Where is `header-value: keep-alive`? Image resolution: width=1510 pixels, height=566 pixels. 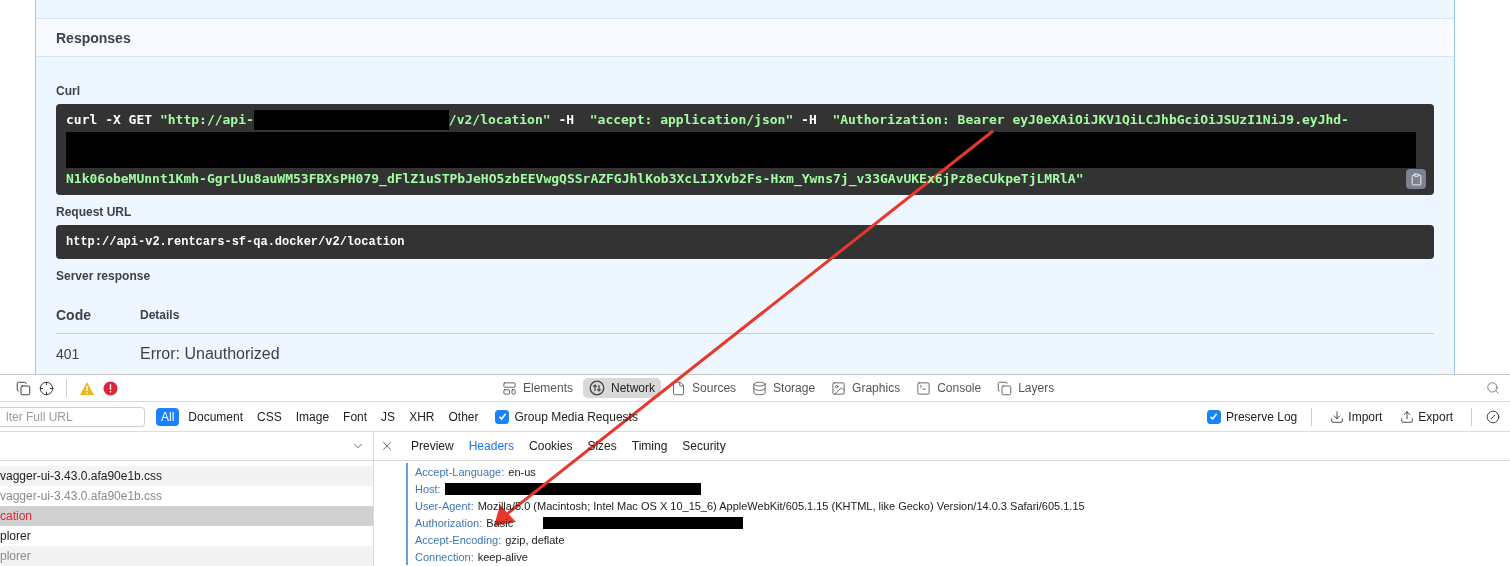
header-value: keep-alive is located at coordinates (502, 556).